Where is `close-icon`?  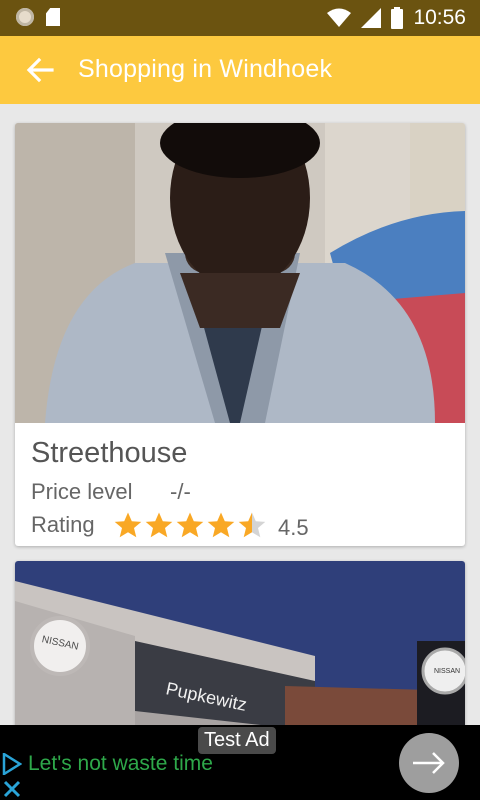 close-icon is located at coordinates (12, 789).